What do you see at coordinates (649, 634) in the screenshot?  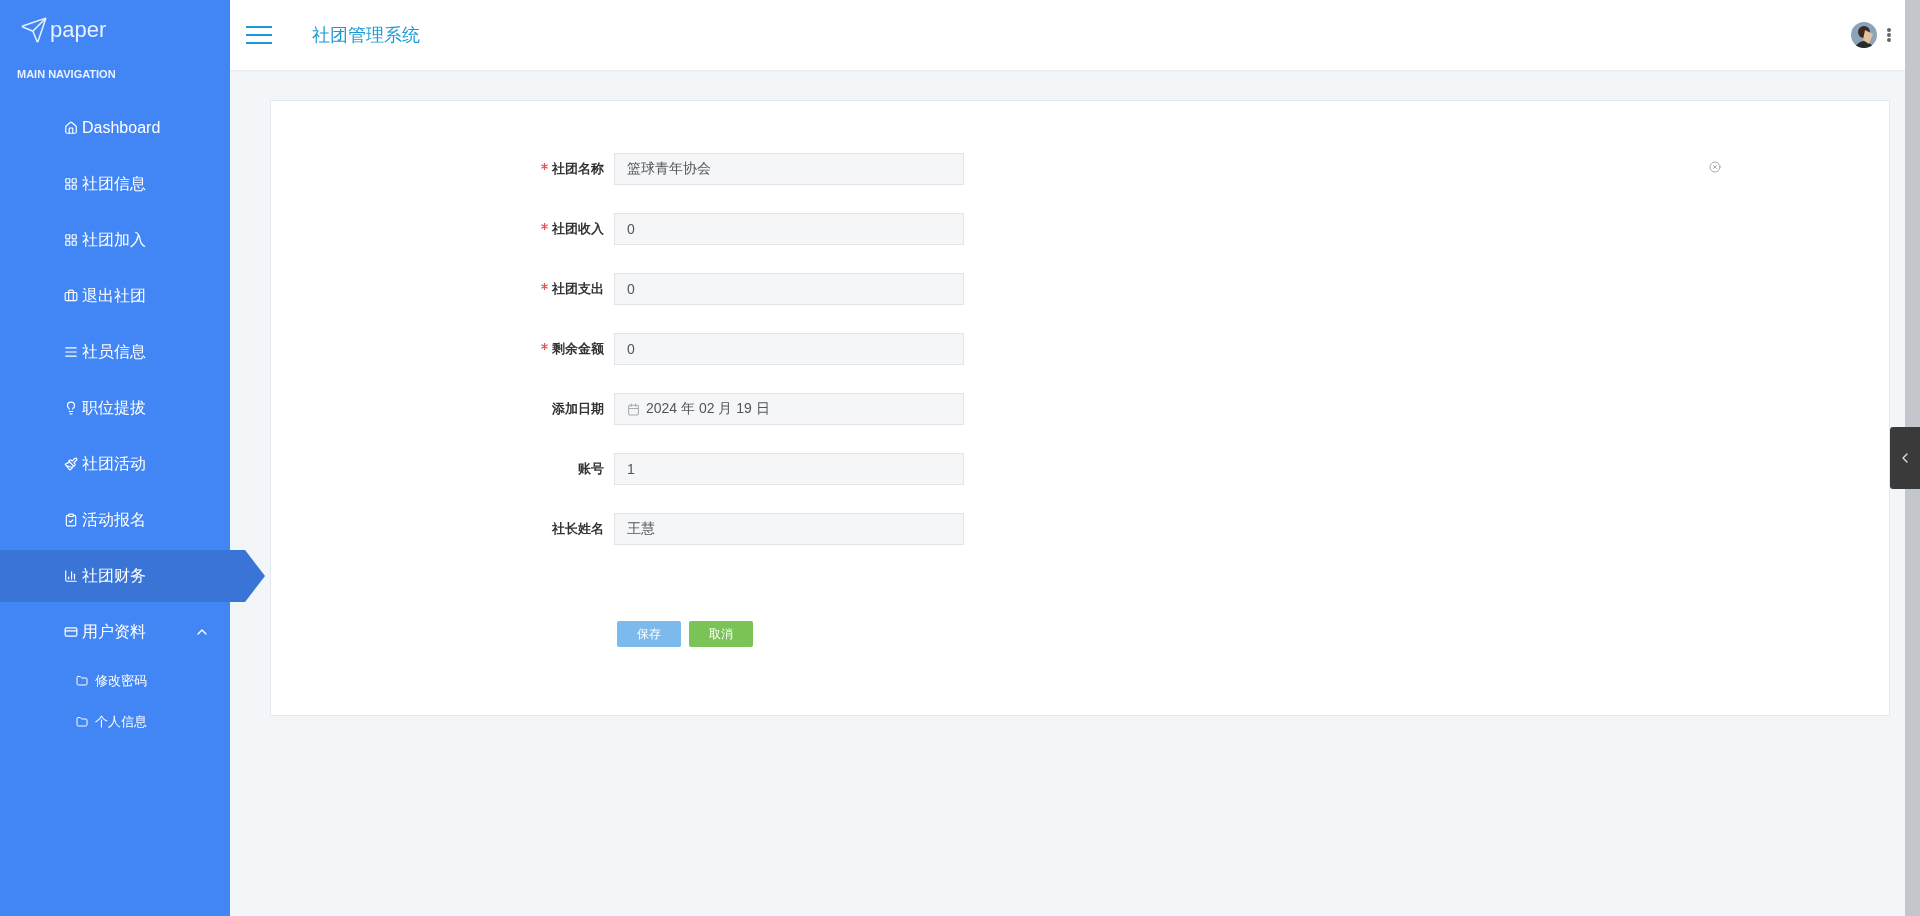 I see `save-button: 保存` at bounding box center [649, 634].